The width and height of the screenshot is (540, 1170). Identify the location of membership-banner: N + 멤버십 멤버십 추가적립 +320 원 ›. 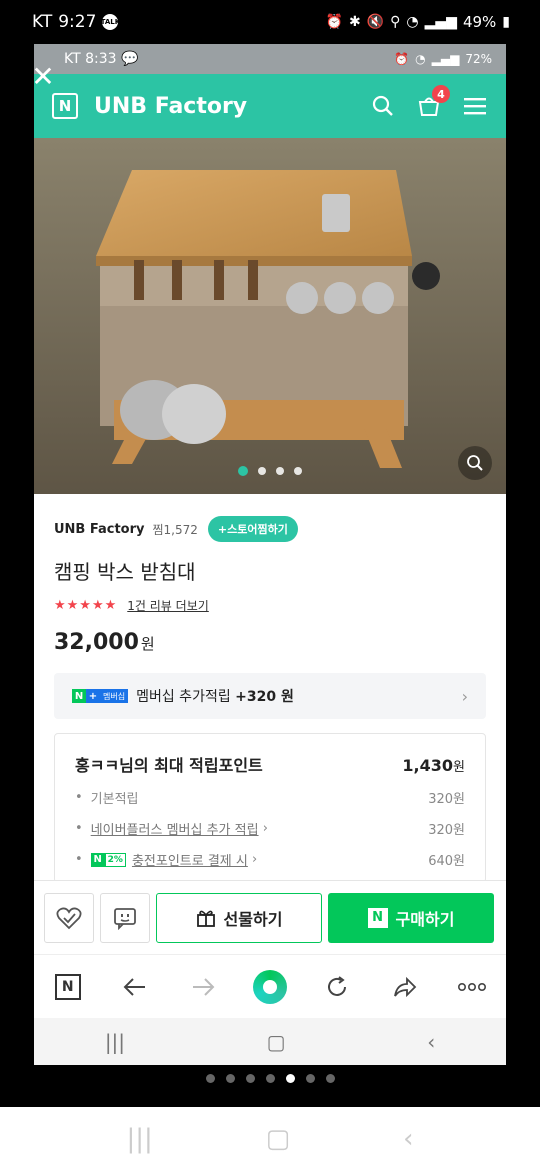
(270, 696).